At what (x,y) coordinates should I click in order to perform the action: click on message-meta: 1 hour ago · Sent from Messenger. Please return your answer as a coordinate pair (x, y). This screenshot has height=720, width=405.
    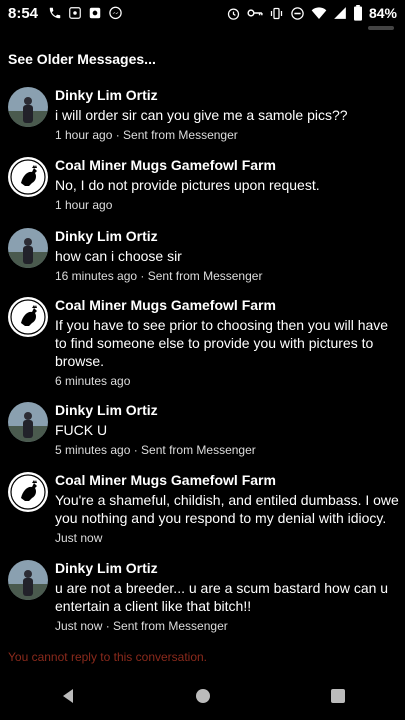
    Looking at the image, I should click on (146, 135).